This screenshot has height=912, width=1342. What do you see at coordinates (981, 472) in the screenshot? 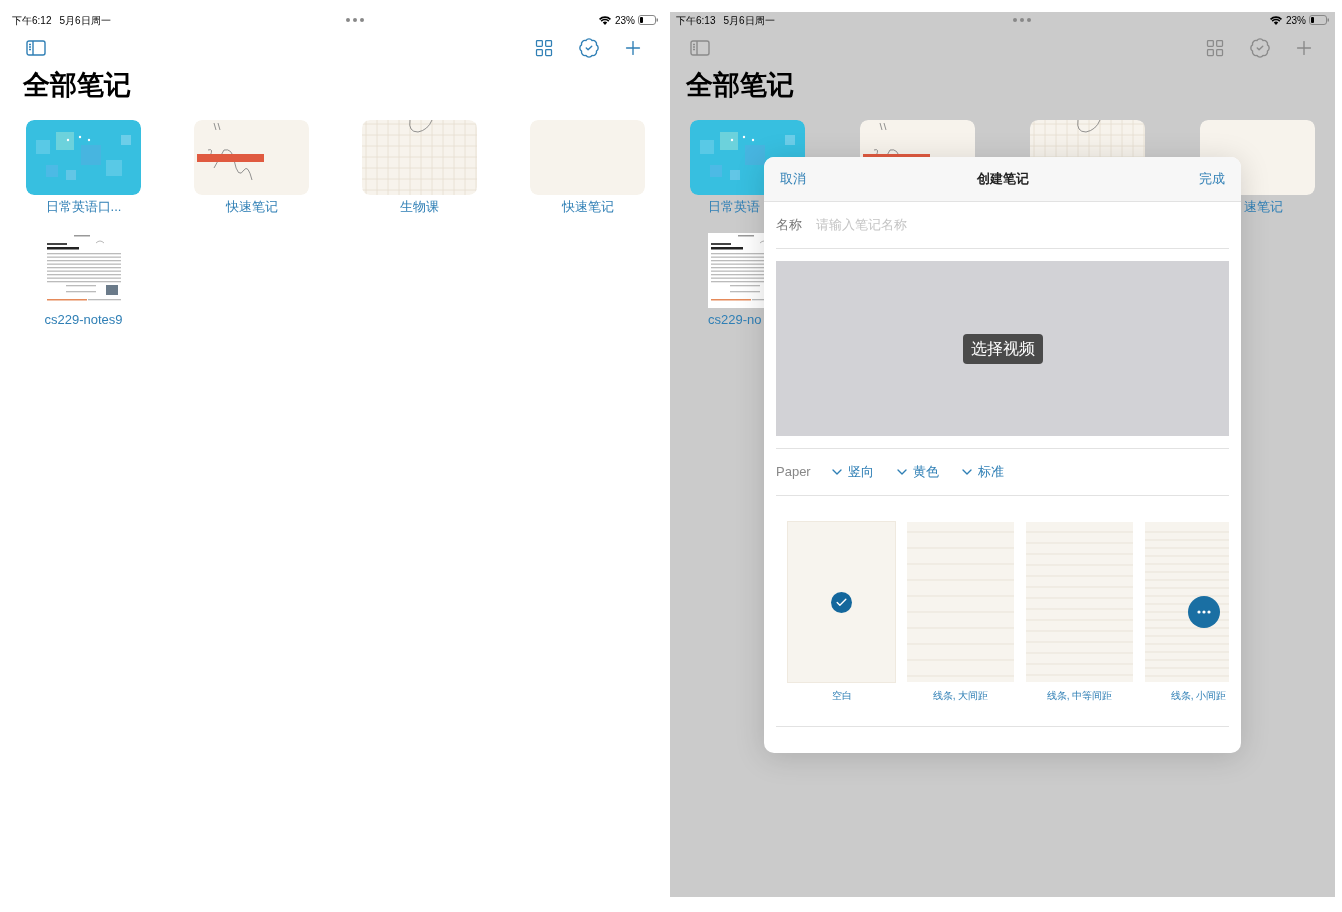
I see `paper-option-dropdown: 标准` at bounding box center [981, 472].